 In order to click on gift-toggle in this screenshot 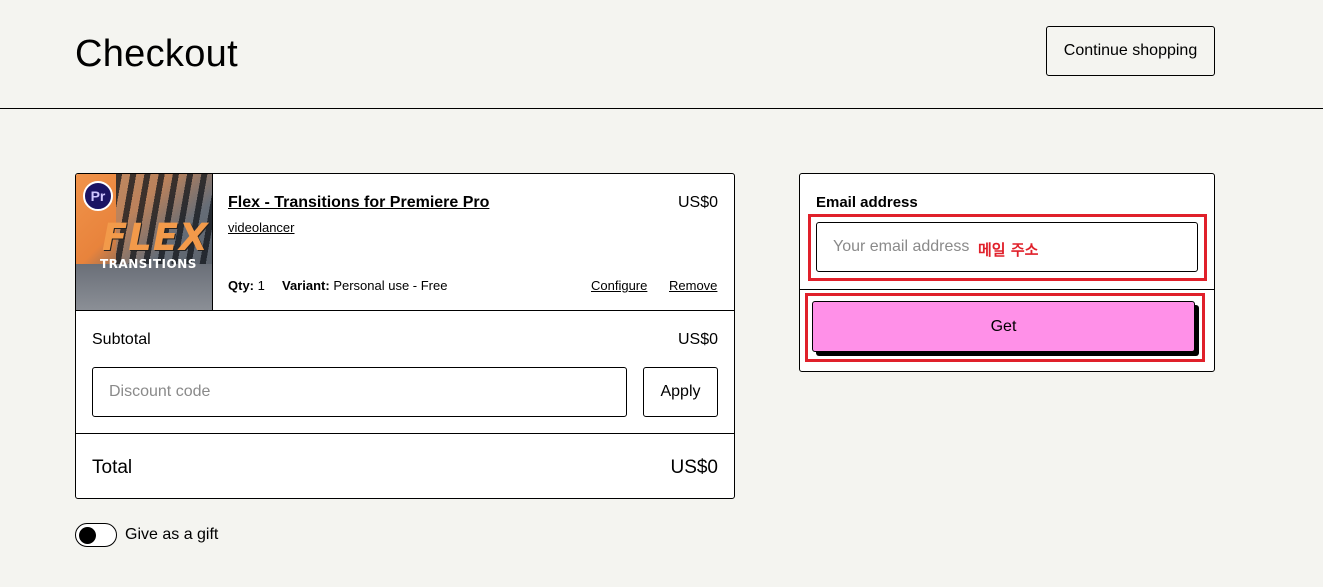, I will do `click(96, 535)`.